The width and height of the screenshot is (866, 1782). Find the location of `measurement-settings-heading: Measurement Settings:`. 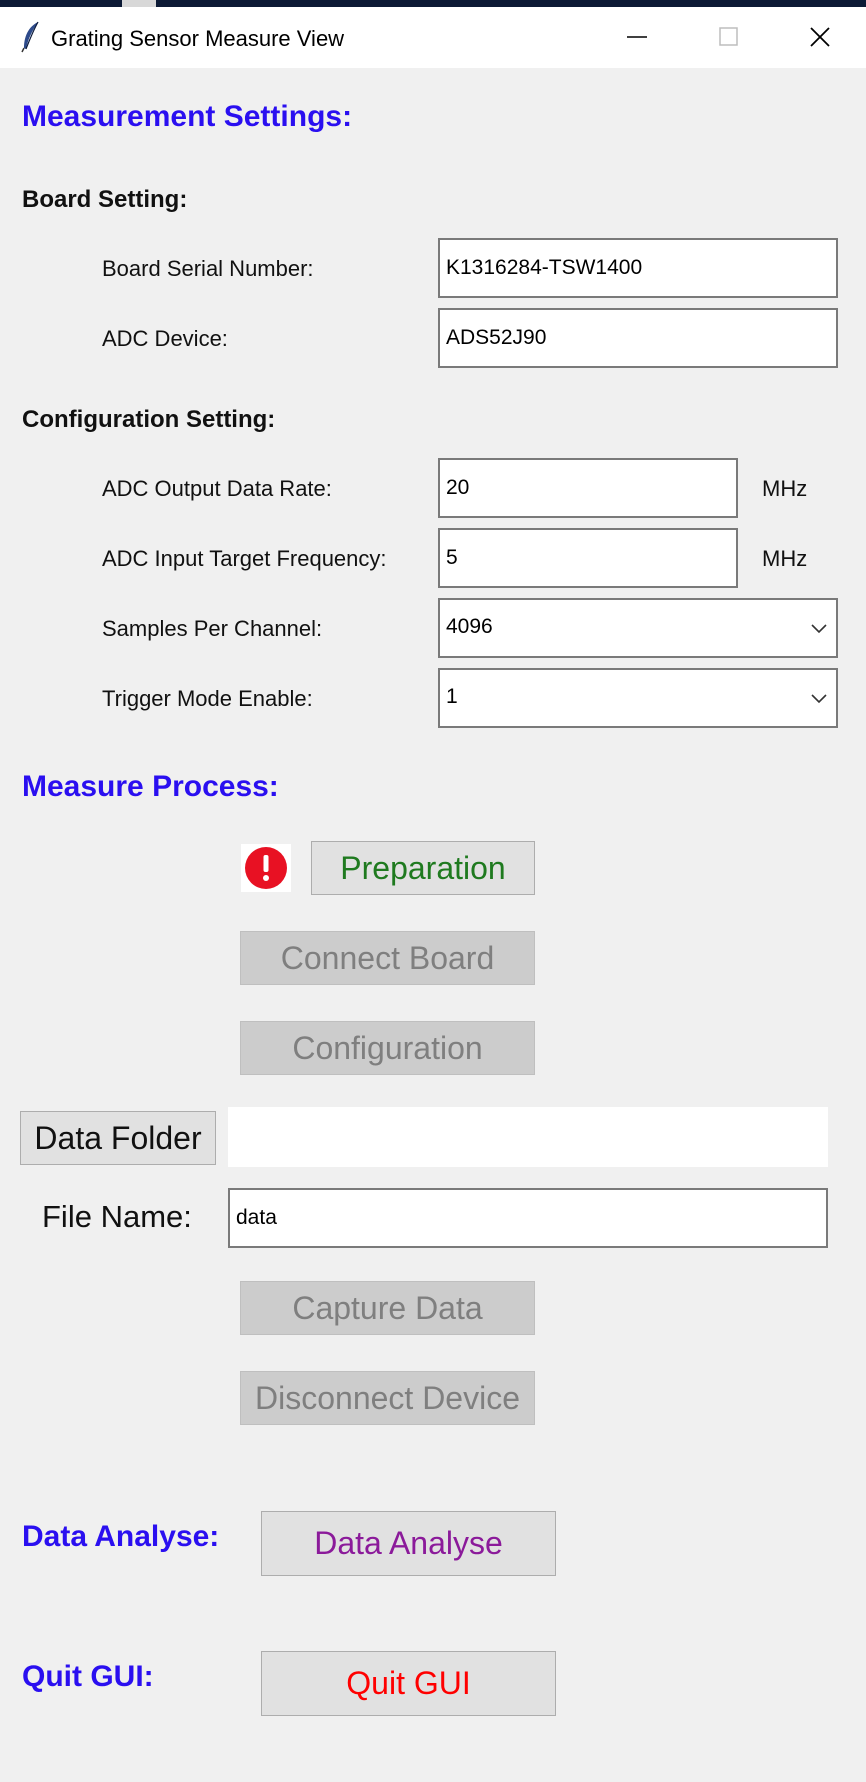

measurement-settings-heading: Measurement Settings: is located at coordinates (187, 116).